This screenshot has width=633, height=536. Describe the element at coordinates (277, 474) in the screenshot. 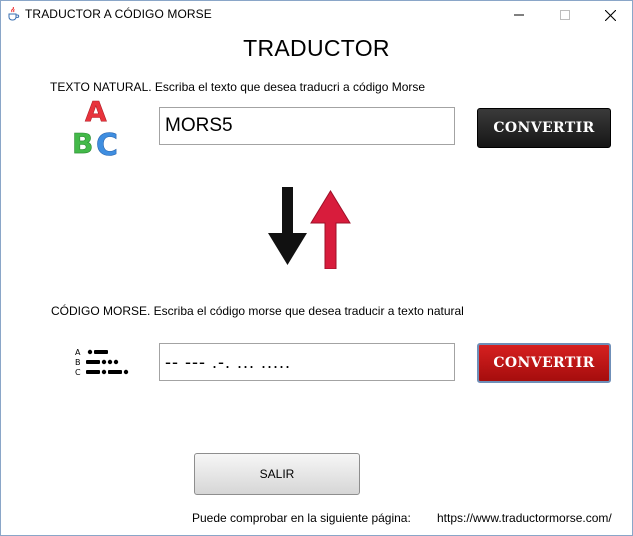

I see `exit-button: SALIR` at that location.